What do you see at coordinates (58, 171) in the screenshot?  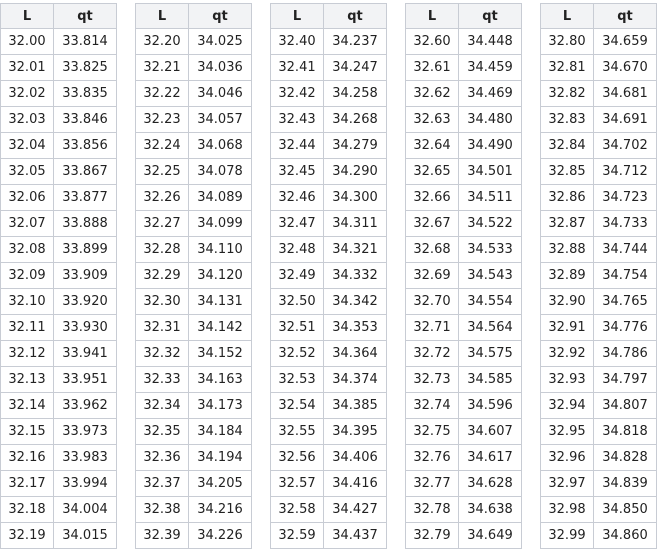 I see `table-row: 32.05 33.867` at bounding box center [58, 171].